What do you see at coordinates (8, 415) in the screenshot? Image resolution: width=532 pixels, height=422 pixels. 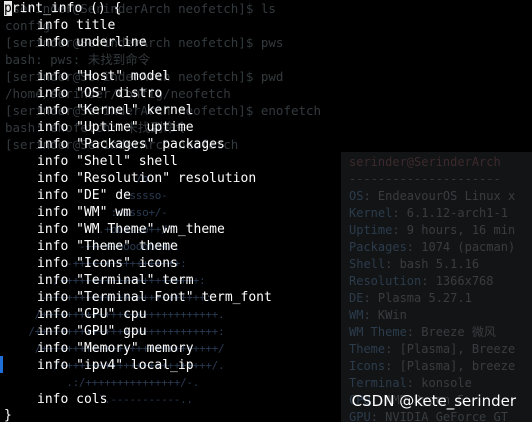 I see `closing-brace: }` at bounding box center [8, 415].